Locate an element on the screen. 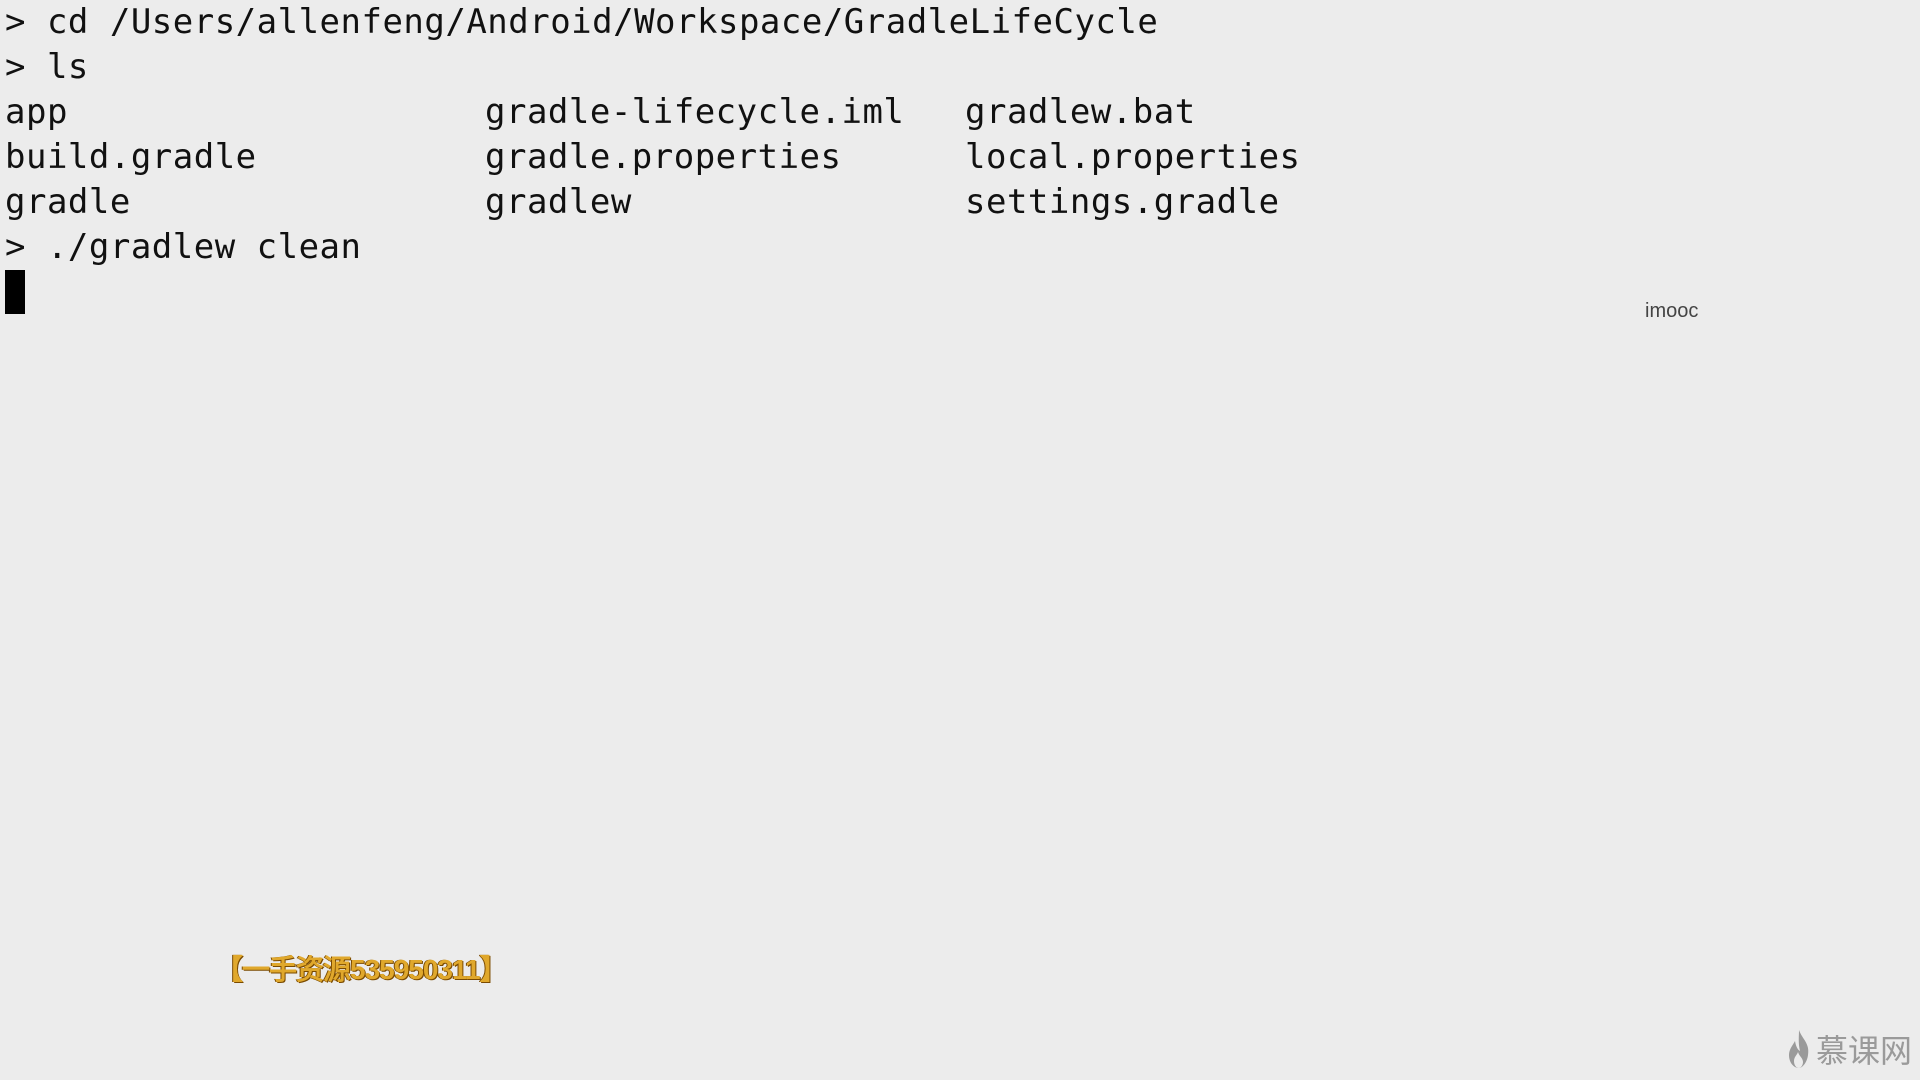 The image size is (1920, 1080). flame-icon is located at coordinates (1799, 1049).